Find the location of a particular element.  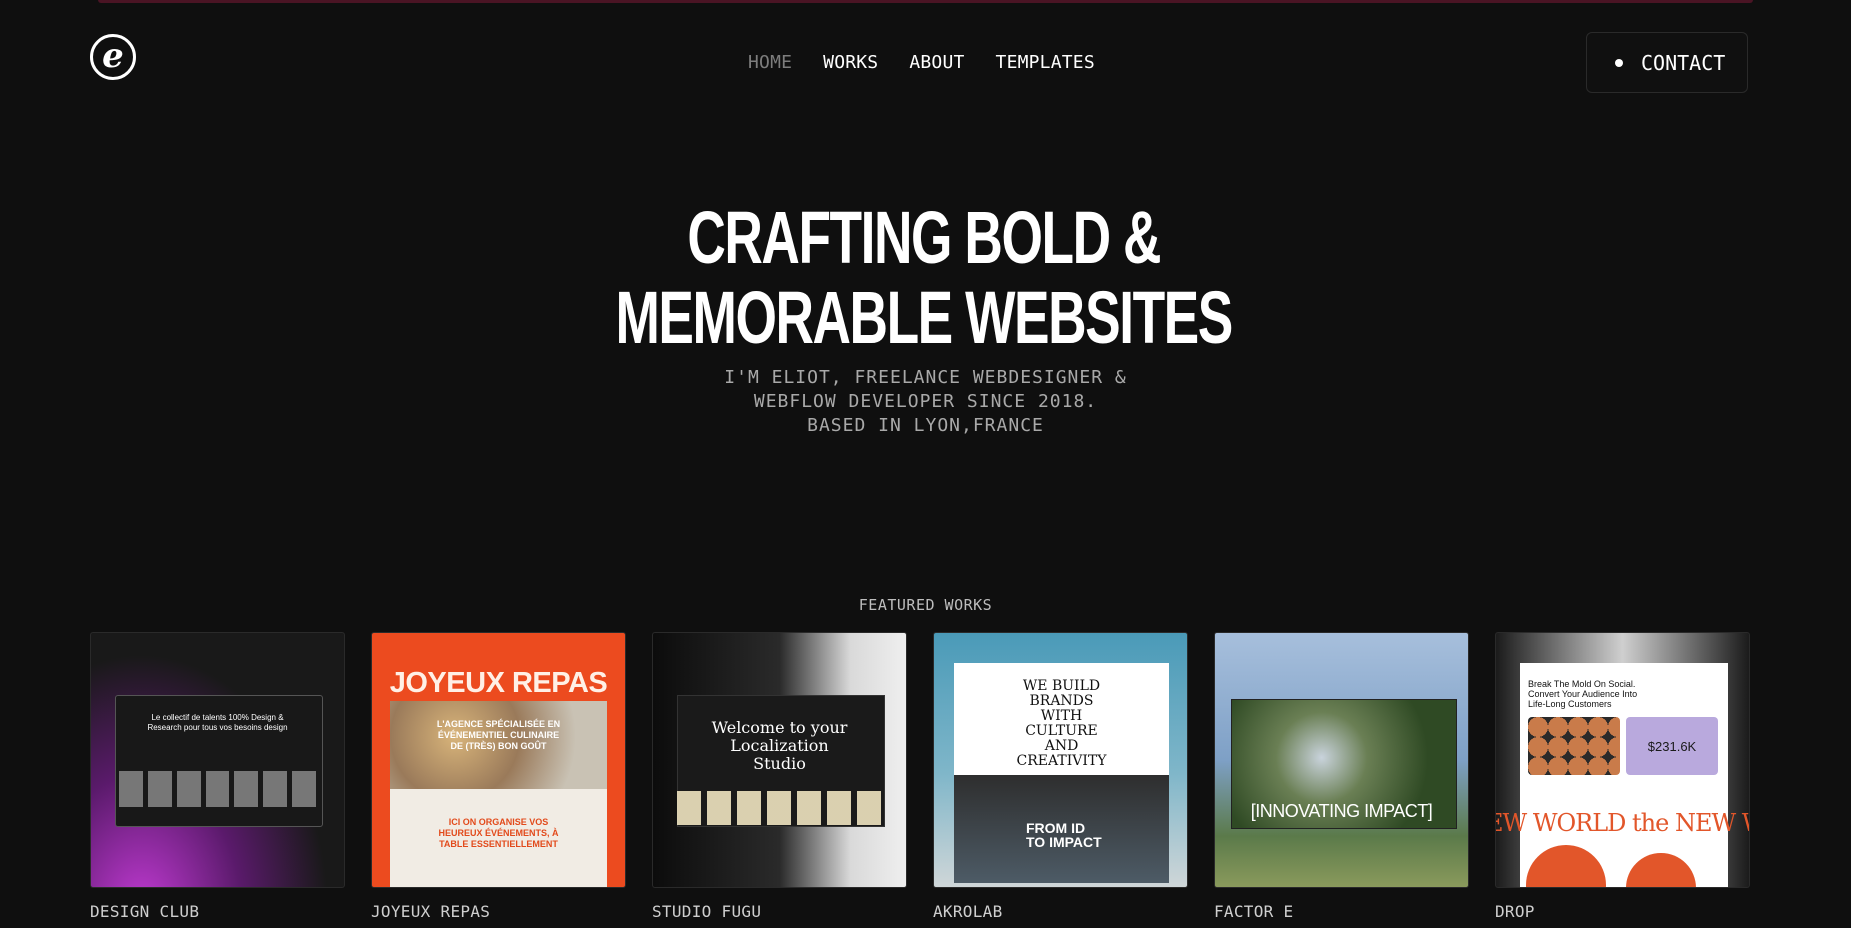

nav-about: ABOUT is located at coordinates (936, 62).